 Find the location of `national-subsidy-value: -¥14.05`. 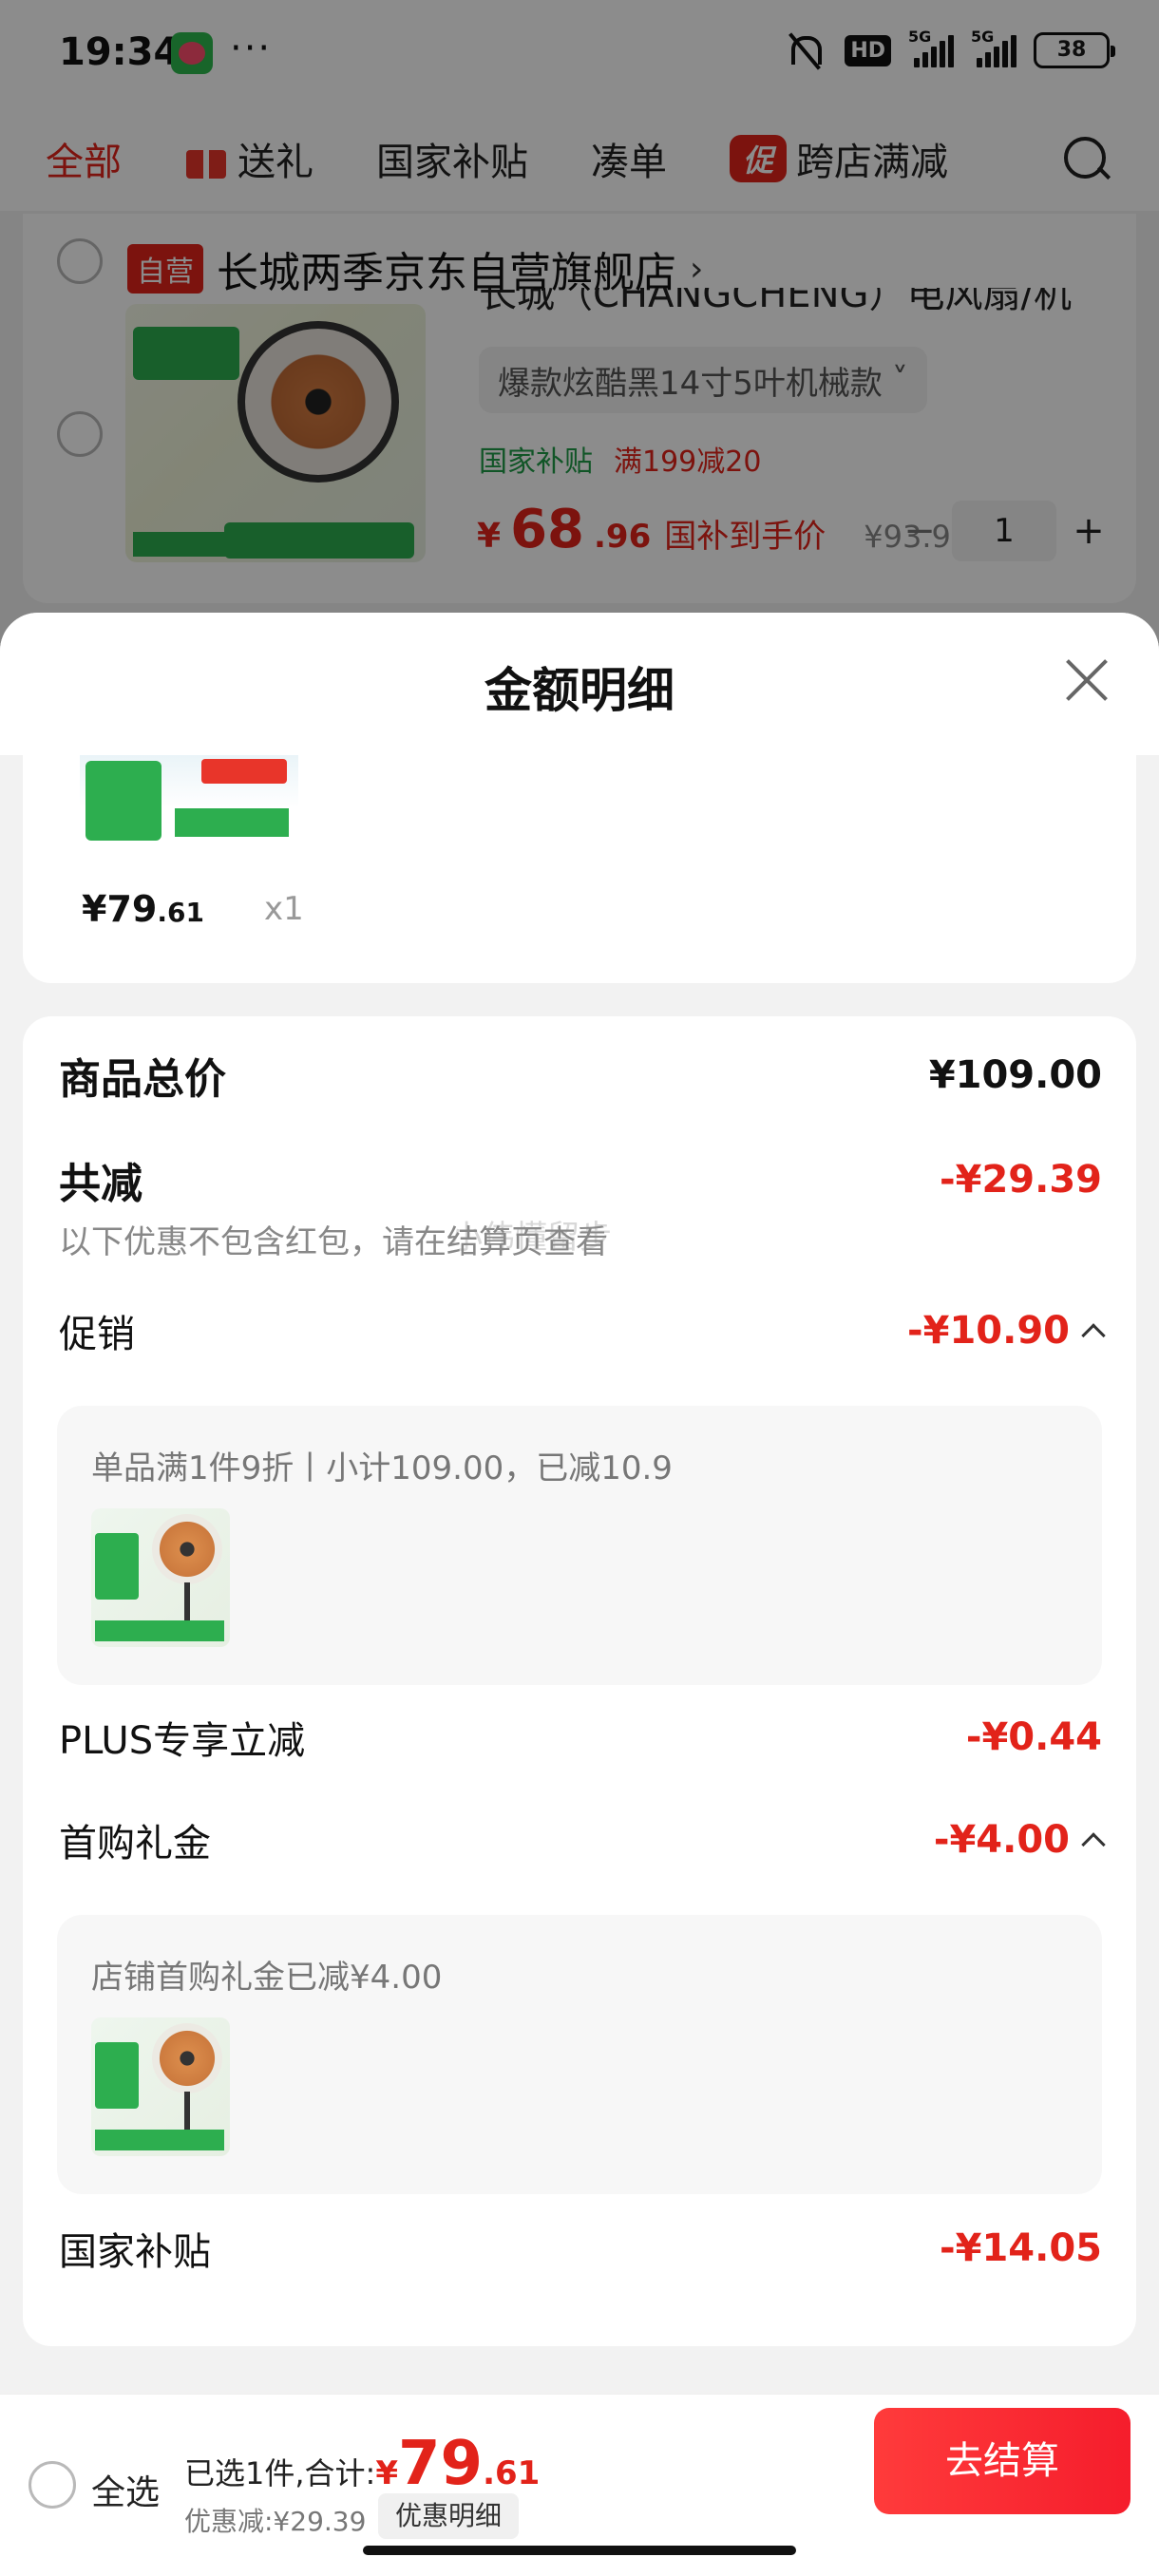

national-subsidy-value: -¥14.05 is located at coordinates (1021, 2248).